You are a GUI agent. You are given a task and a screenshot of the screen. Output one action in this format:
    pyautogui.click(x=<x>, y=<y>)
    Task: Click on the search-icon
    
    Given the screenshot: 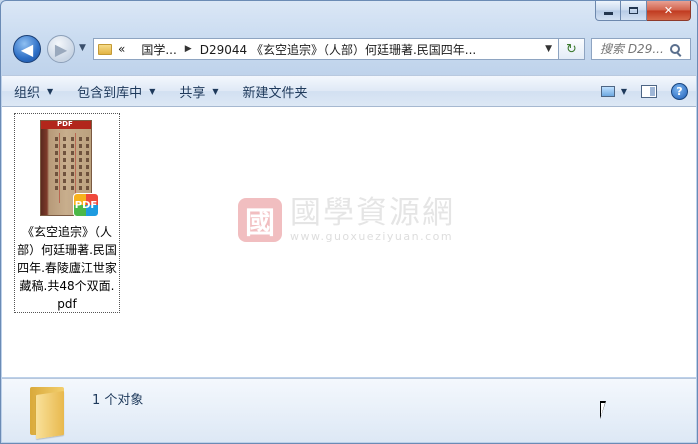 What is the action you would take?
    pyautogui.click(x=675, y=49)
    